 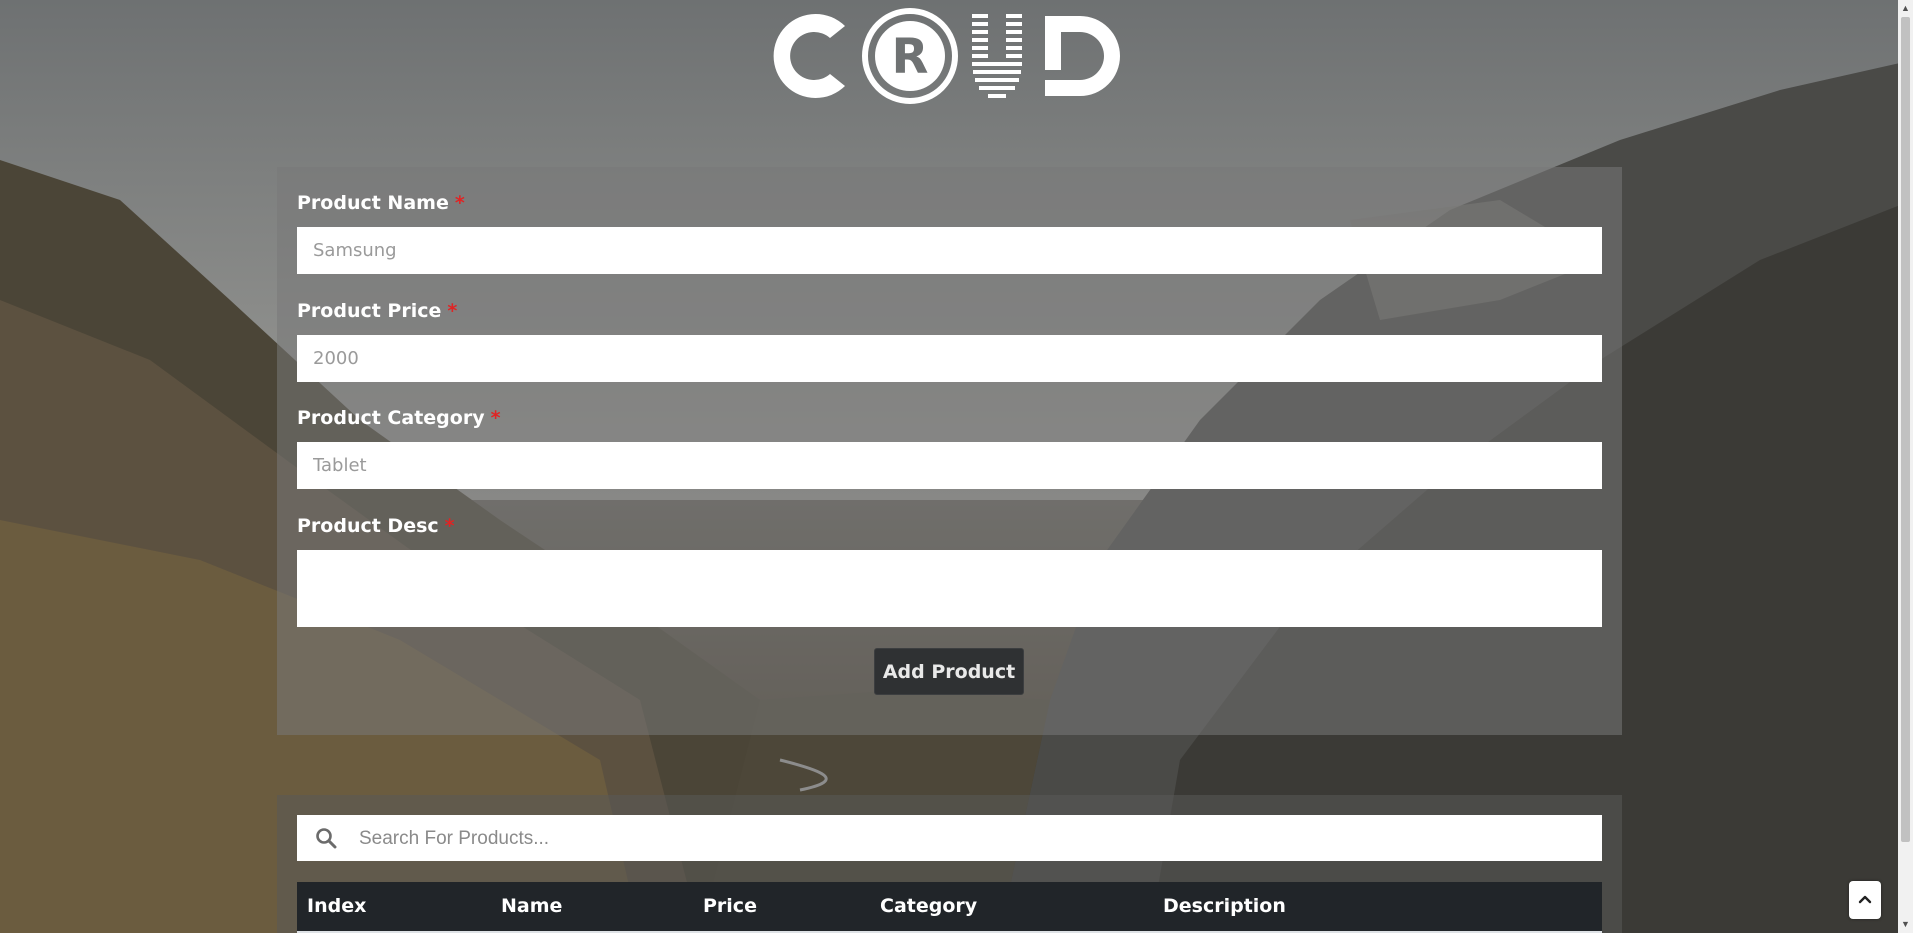 What do you see at coordinates (381, 203) in the screenshot?
I see `product-name-label: Product Name *` at bounding box center [381, 203].